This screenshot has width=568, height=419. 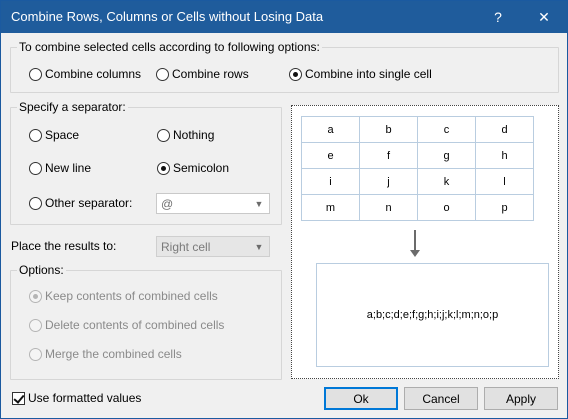 I want to click on options-legend: Options:, so click(x=41, y=270).